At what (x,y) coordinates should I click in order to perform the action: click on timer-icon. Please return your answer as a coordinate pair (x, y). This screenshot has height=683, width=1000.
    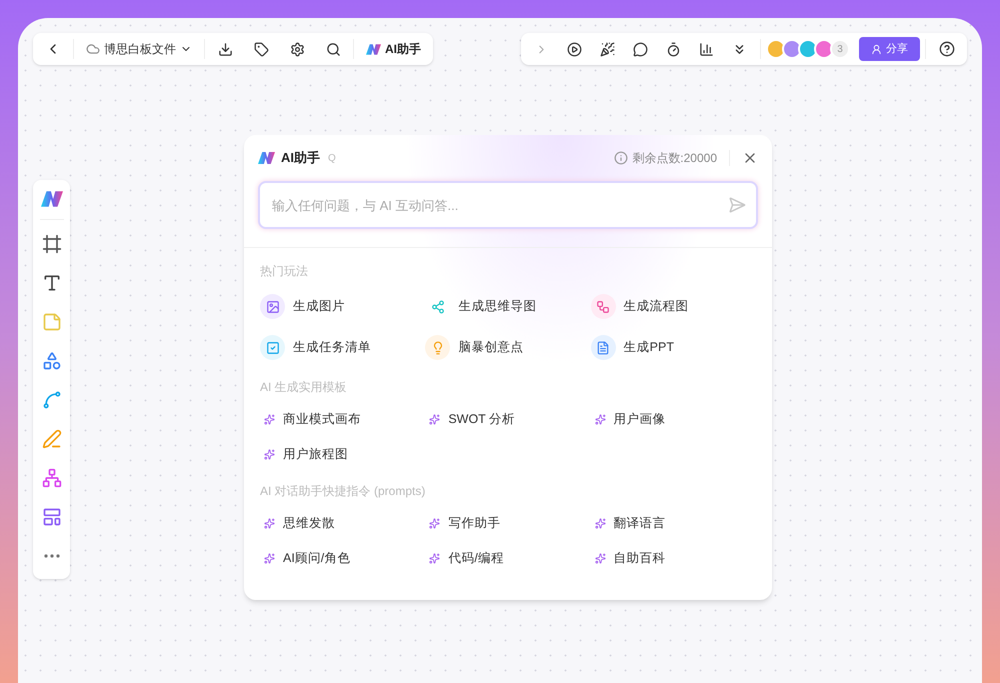
    Looking at the image, I should click on (673, 49).